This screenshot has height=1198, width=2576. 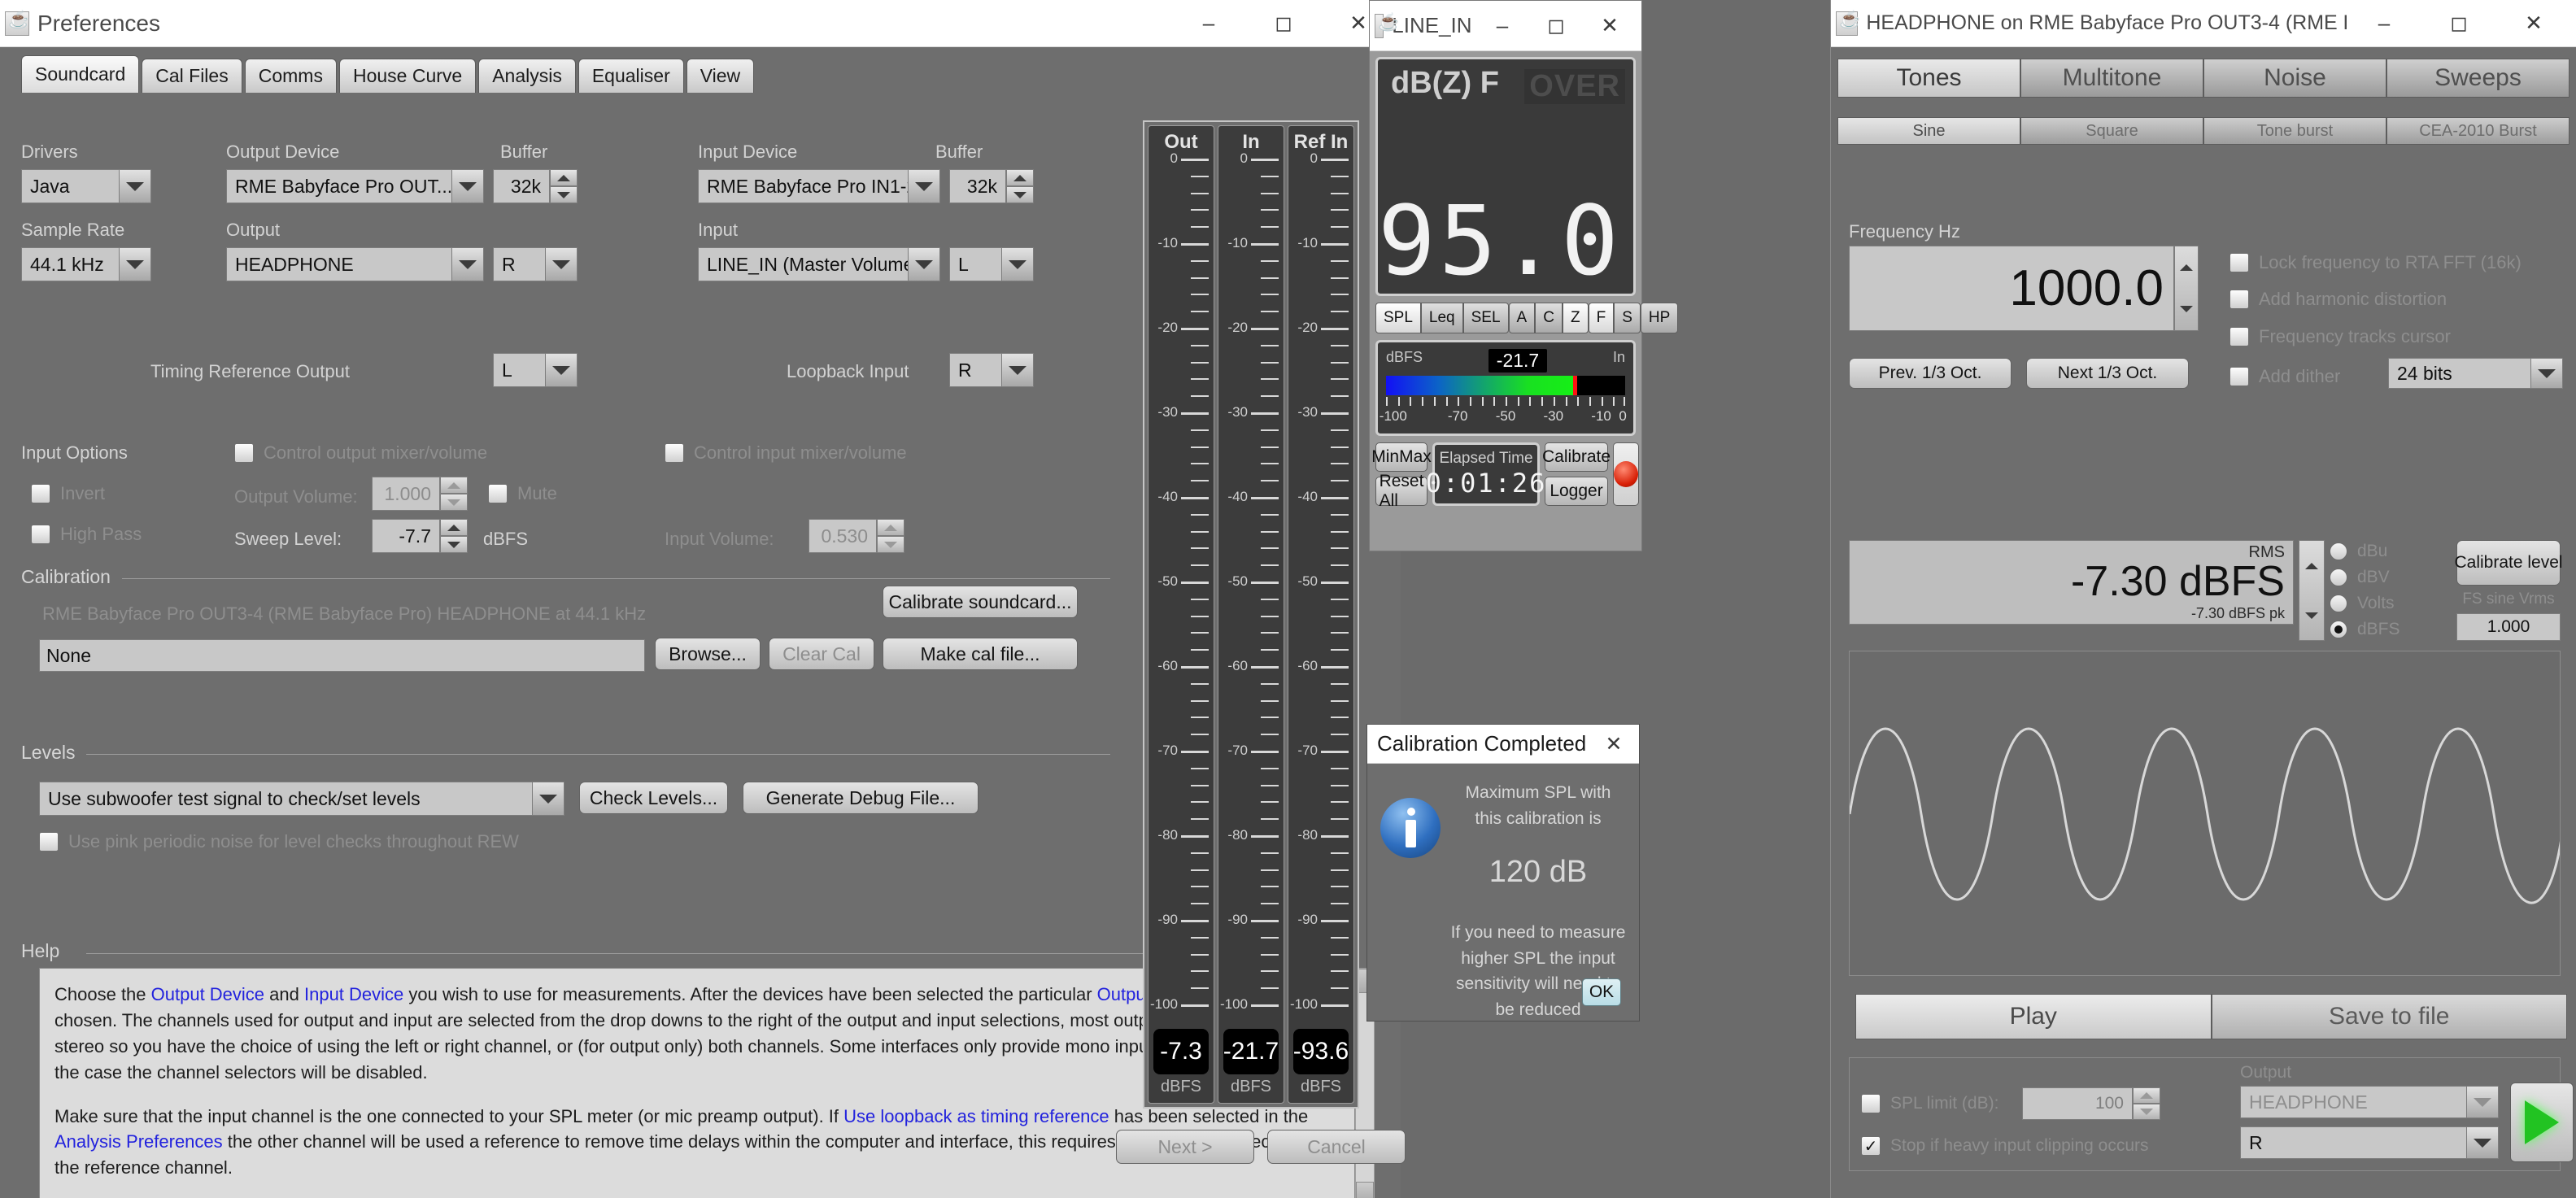 What do you see at coordinates (2111, 78) in the screenshot?
I see `tab-multitone: Multitone` at bounding box center [2111, 78].